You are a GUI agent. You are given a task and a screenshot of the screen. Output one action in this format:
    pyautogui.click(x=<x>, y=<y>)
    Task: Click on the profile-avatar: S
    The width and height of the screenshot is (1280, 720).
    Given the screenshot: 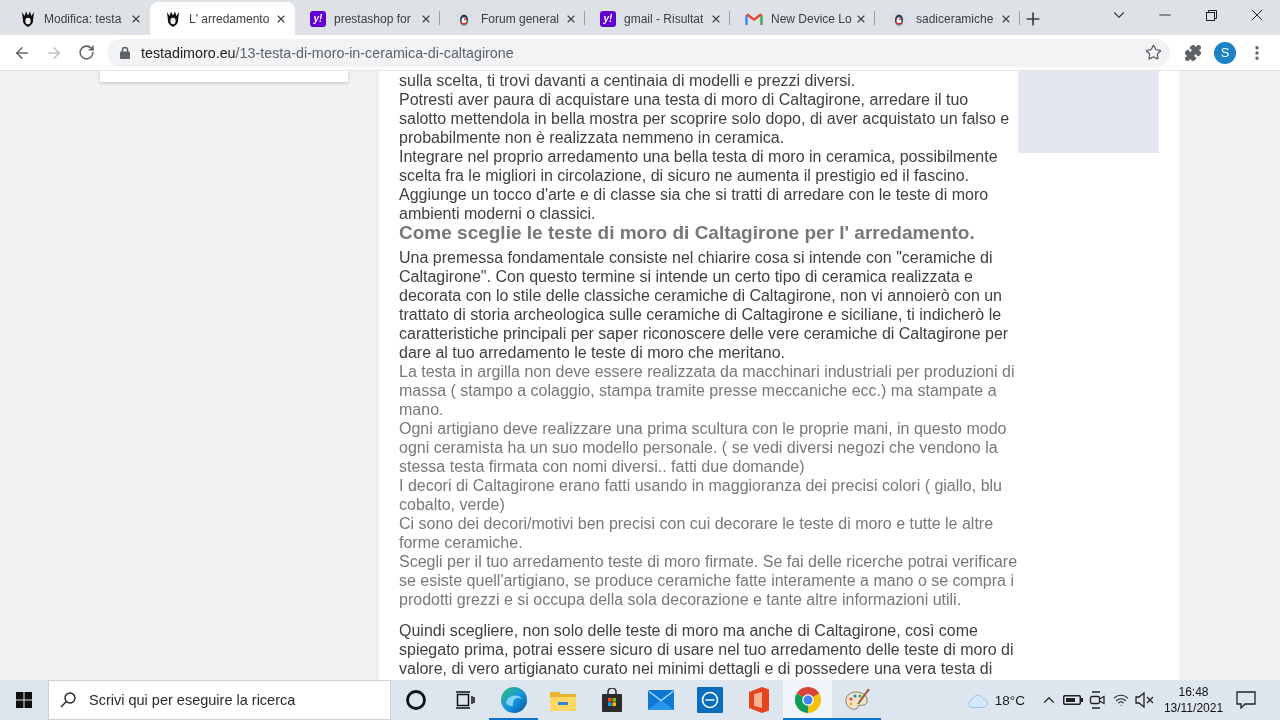 What is the action you would take?
    pyautogui.click(x=1225, y=52)
    